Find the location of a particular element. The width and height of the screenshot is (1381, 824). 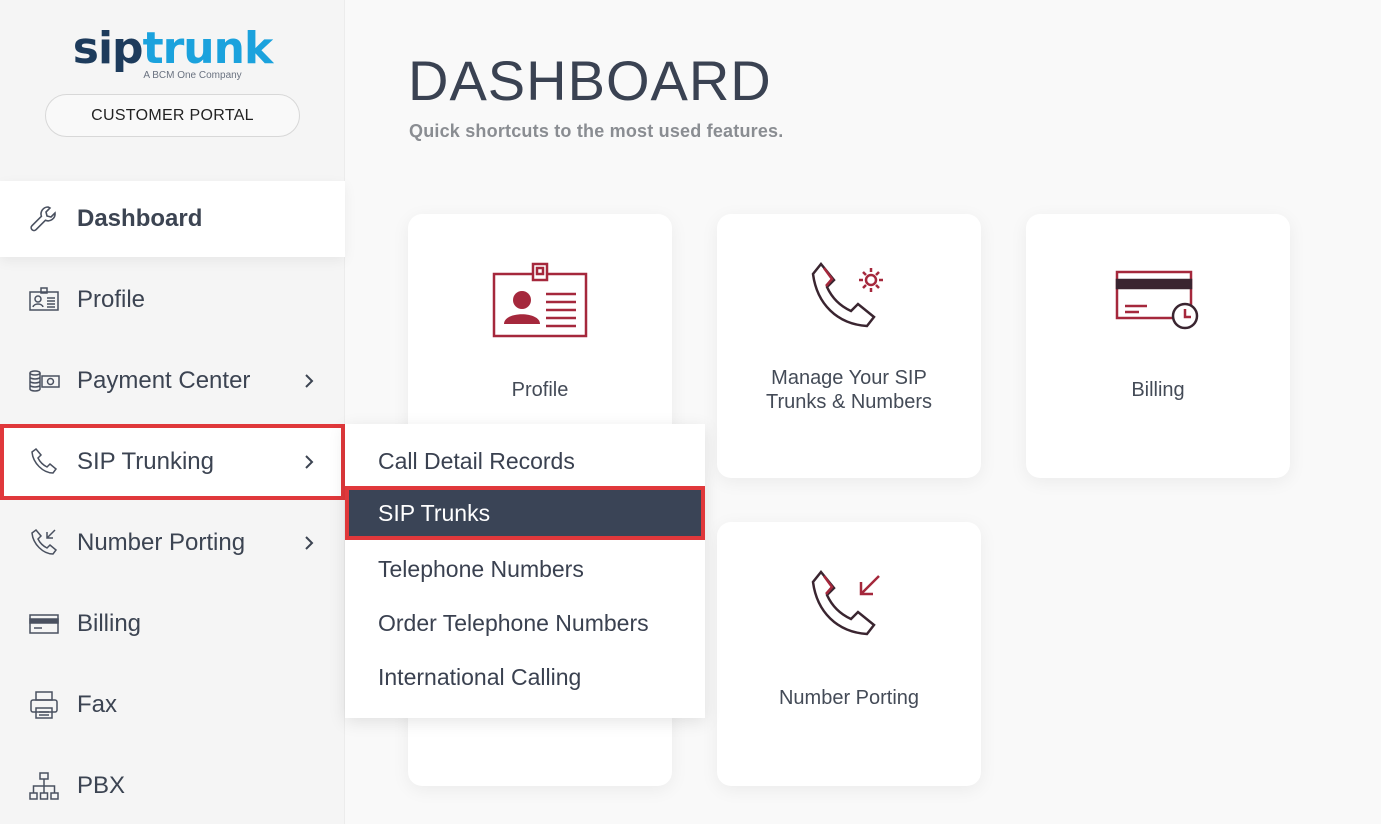

page-title: DASHBOARD is located at coordinates (590, 80).